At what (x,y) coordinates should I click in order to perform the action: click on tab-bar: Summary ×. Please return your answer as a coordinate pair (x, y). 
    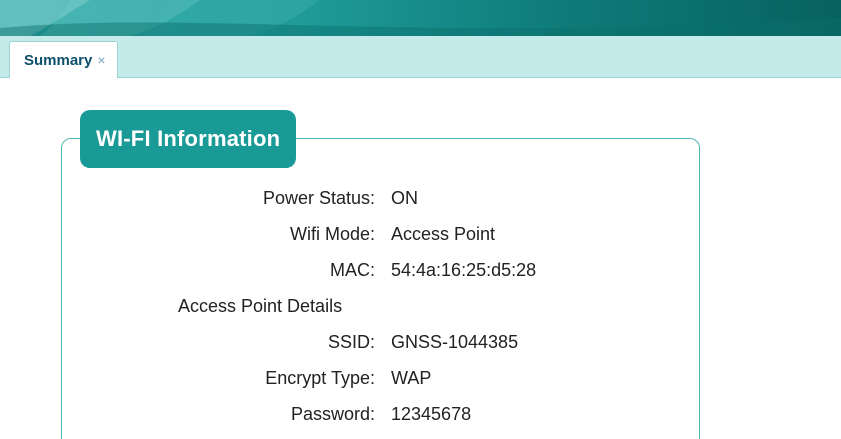
    Looking at the image, I should click on (420, 57).